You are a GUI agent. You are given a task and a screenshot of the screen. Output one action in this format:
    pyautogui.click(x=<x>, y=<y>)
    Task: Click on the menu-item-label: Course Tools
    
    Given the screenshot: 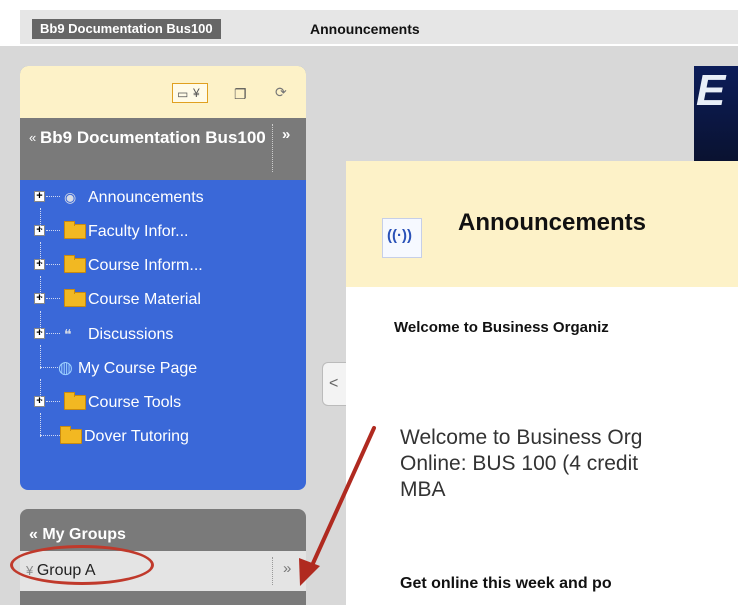 What is the action you would take?
    pyautogui.click(x=135, y=402)
    